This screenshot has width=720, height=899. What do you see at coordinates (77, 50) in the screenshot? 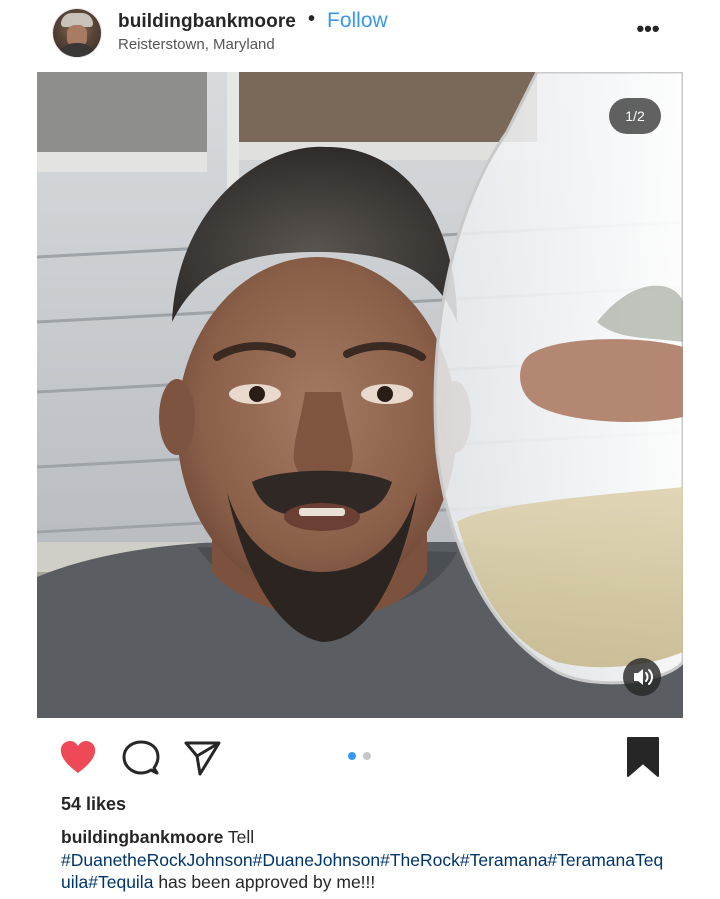
I see `avatar-shirt` at bounding box center [77, 50].